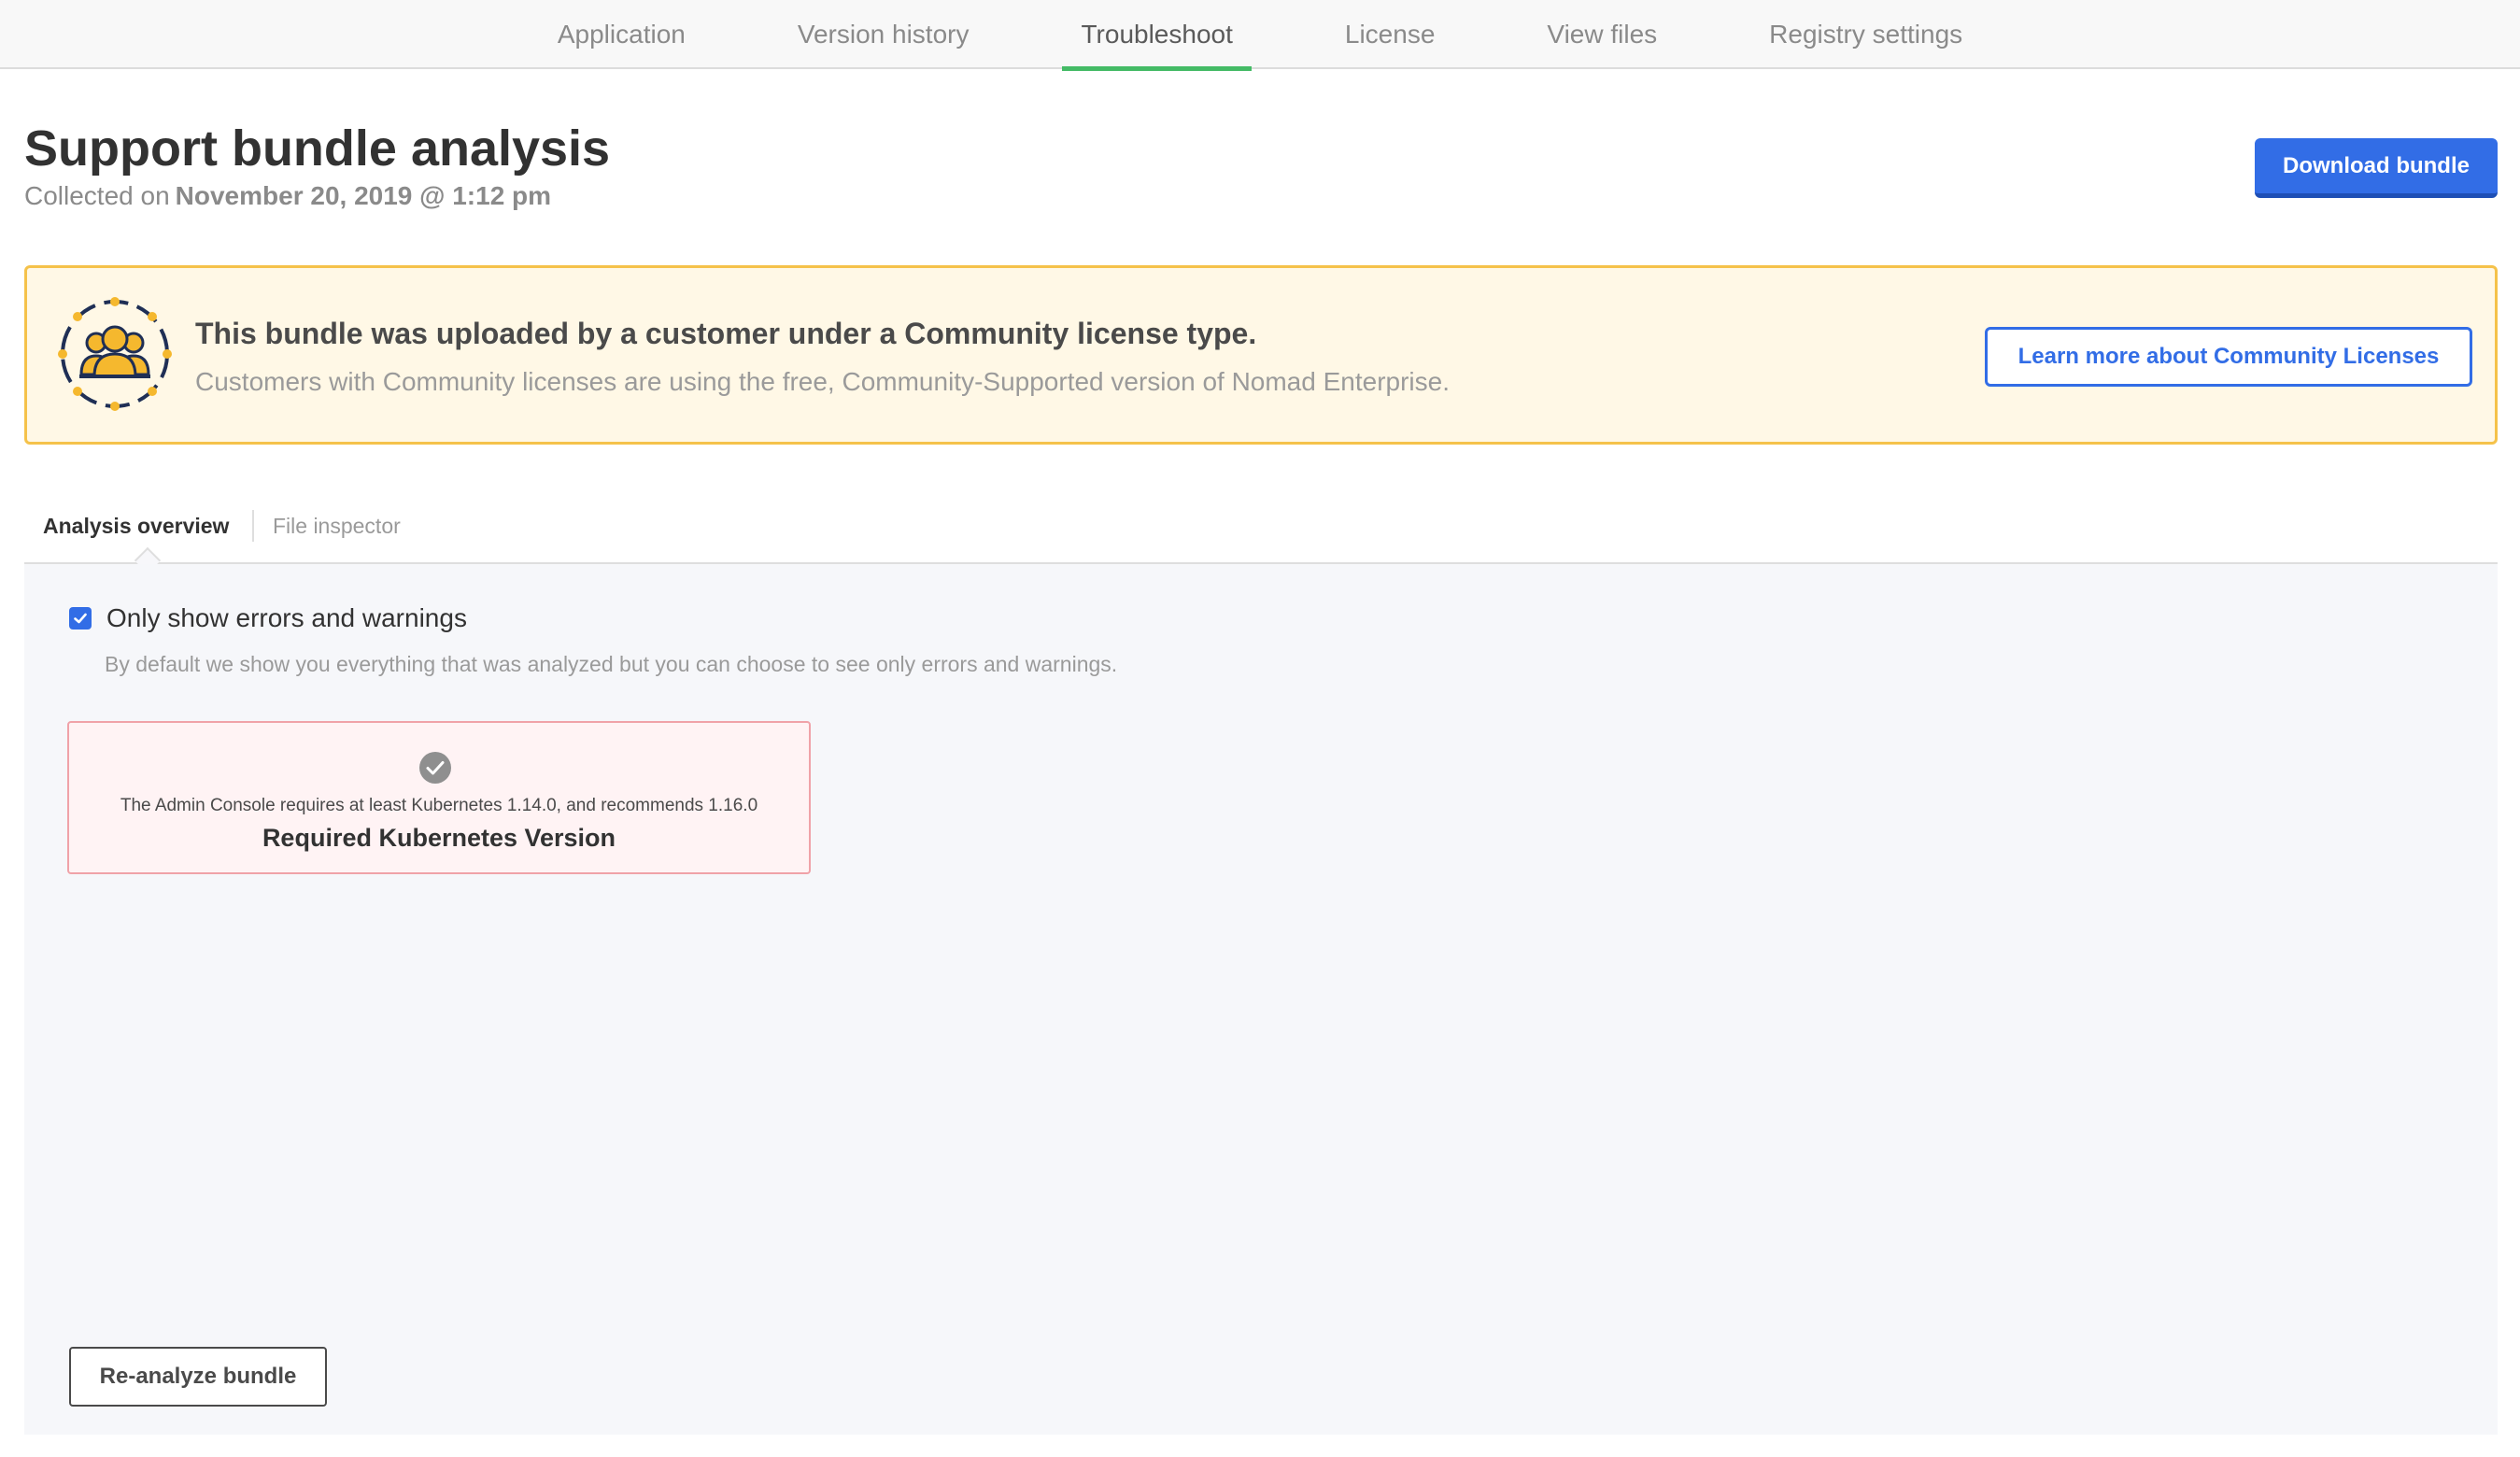 Image resolution: width=2520 pixels, height=1457 pixels. What do you see at coordinates (136, 526) in the screenshot?
I see `tab-analysis-overview: Analysis overview` at bounding box center [136, 526].